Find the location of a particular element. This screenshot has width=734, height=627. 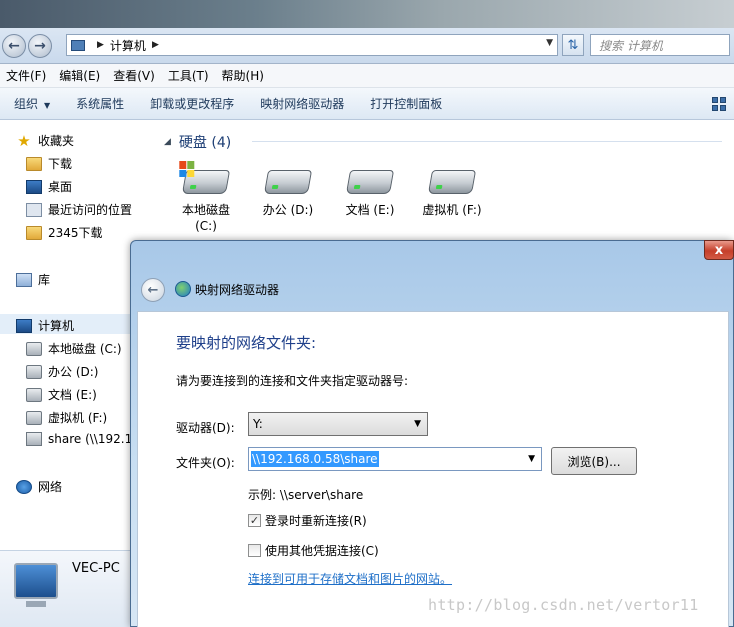

sidebar-item-desktop: 桌面 is located at coordinates (49, 186).